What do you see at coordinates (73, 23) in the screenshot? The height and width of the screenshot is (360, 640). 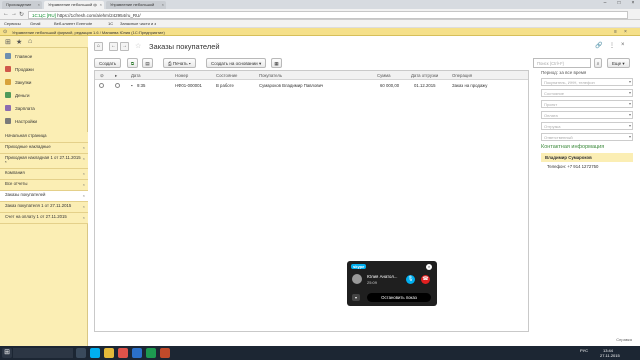 I see `bookmark-item: Веб-клиент Evernote` at bounding box center [73, 23].